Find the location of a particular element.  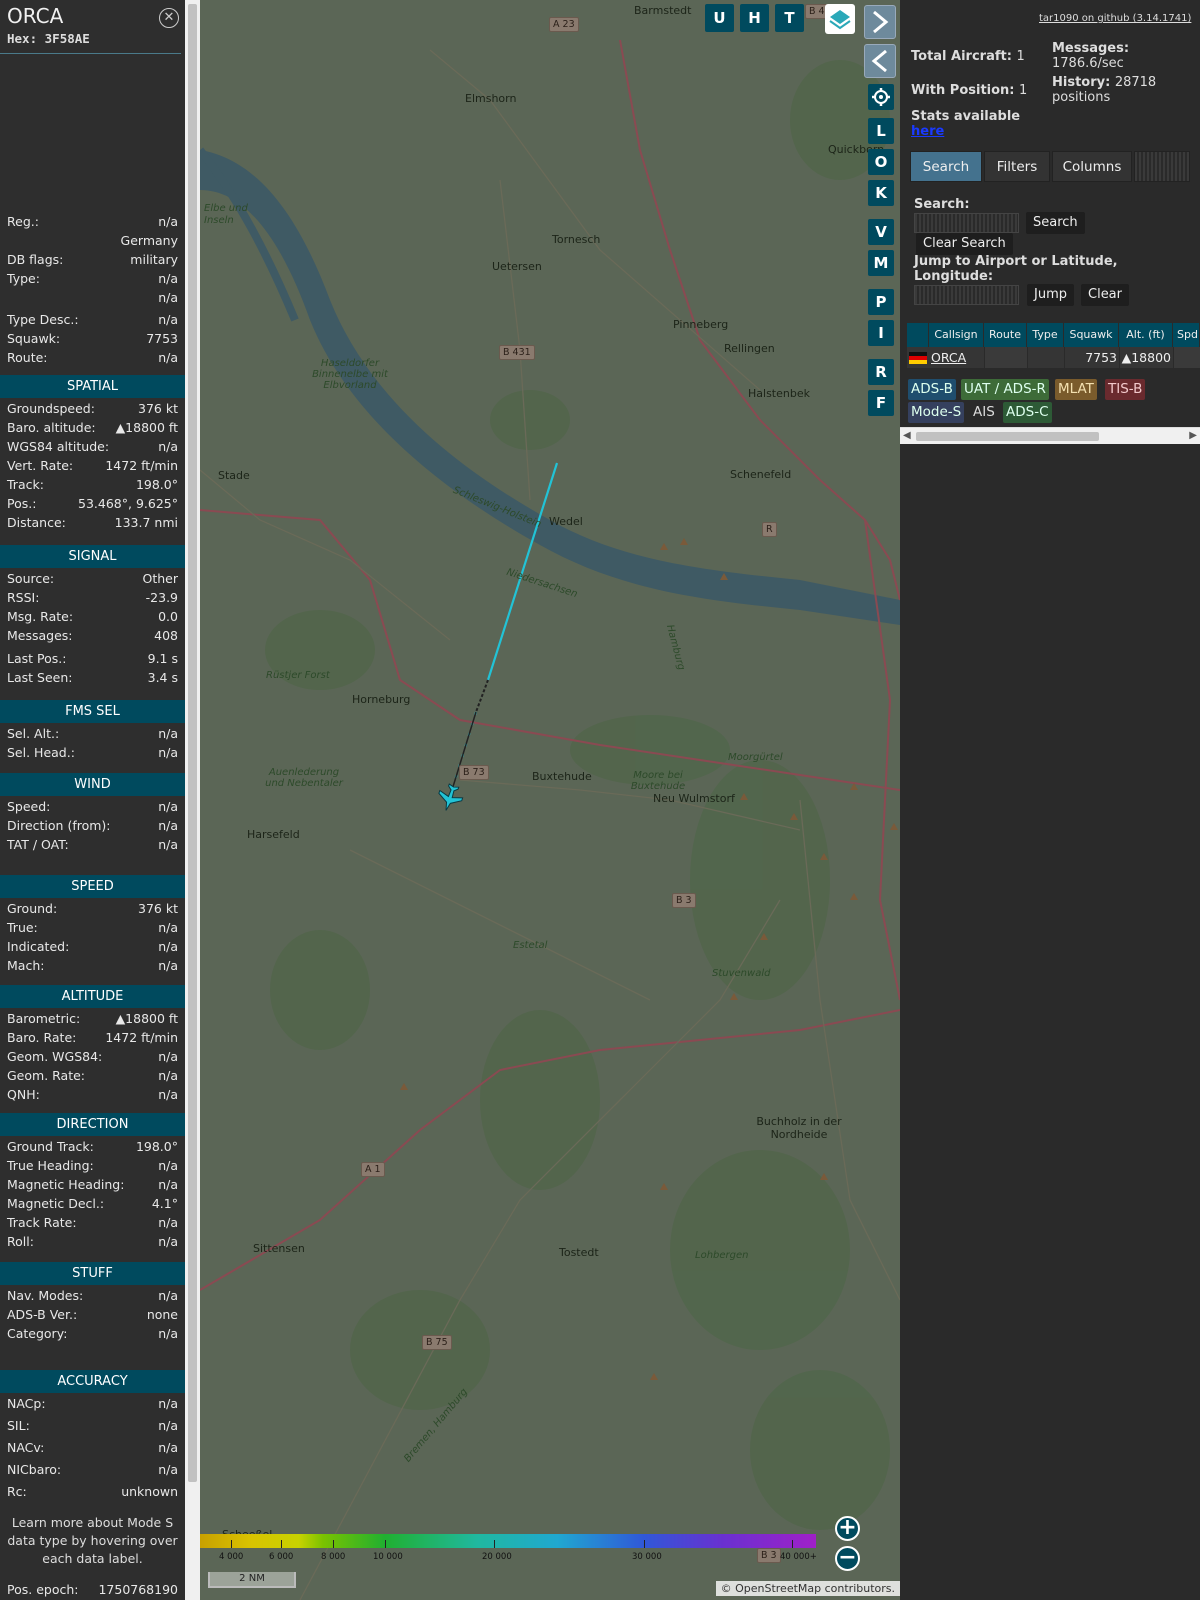

column-header-squawk: Squawk is located at coordinates (1091, 335).